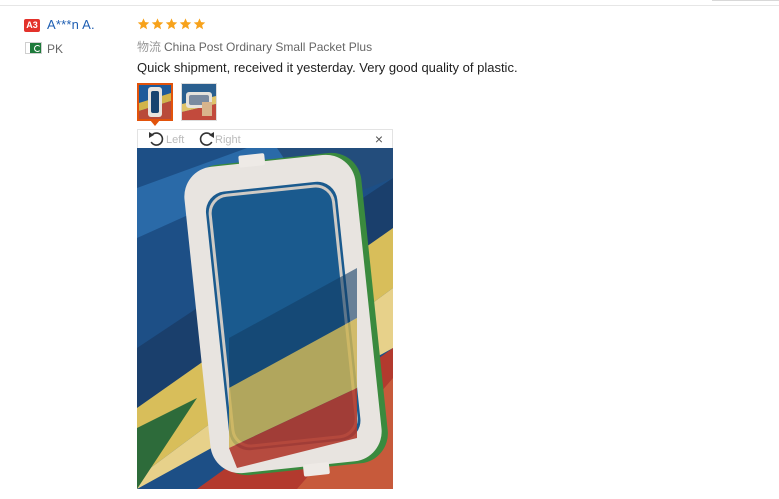 This screenshot has width=779, height=499. Describe the element at coordinates (149, 47) in the screenshot. I see `shipping-prefix: 物流` at that location.